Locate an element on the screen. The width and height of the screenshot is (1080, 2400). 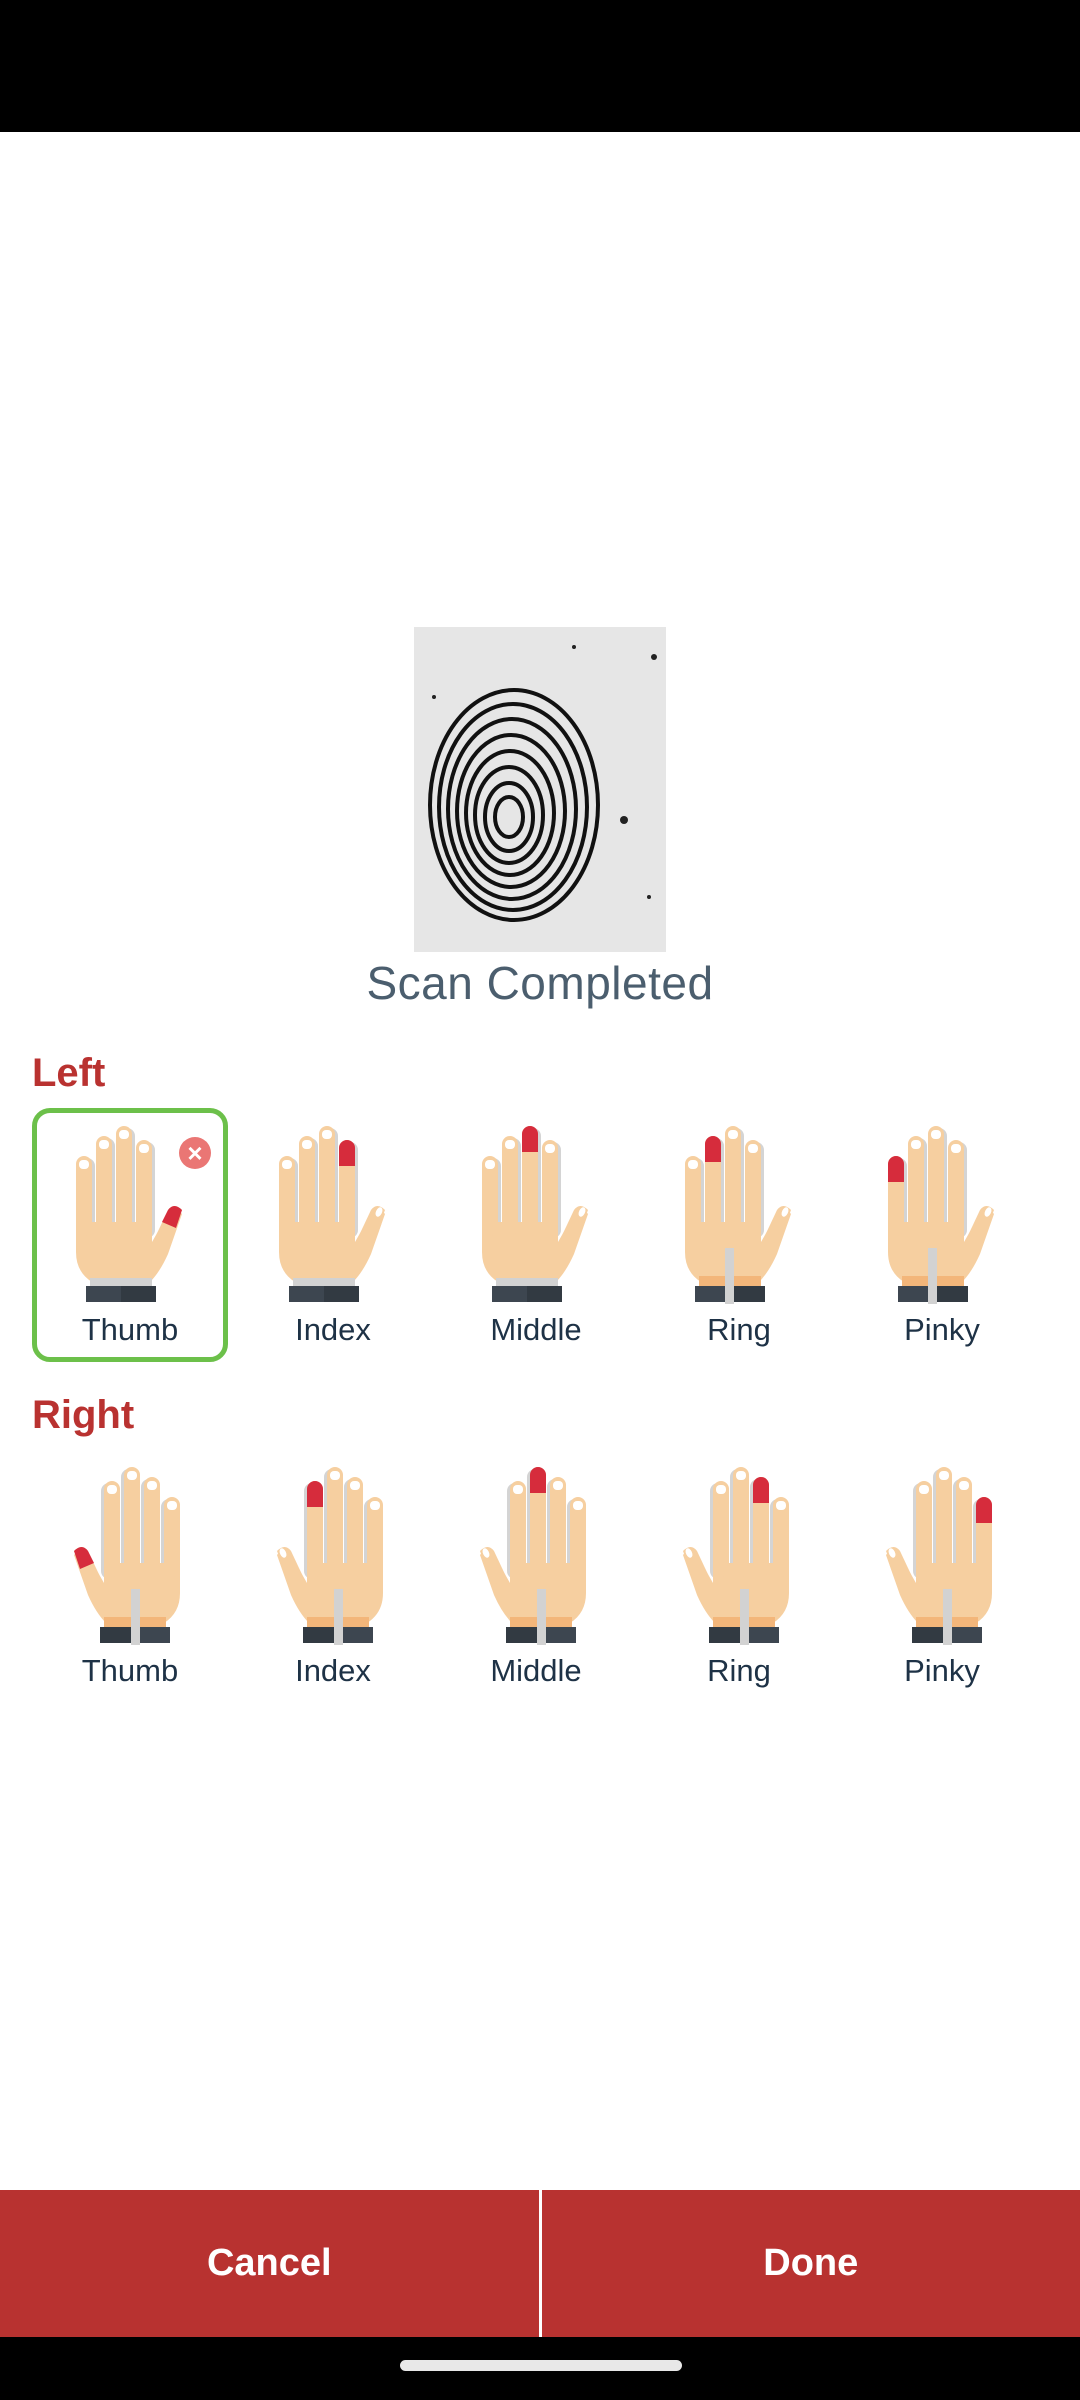
left-middle-finger-option: Middle is located at coordinates (536, 1235).